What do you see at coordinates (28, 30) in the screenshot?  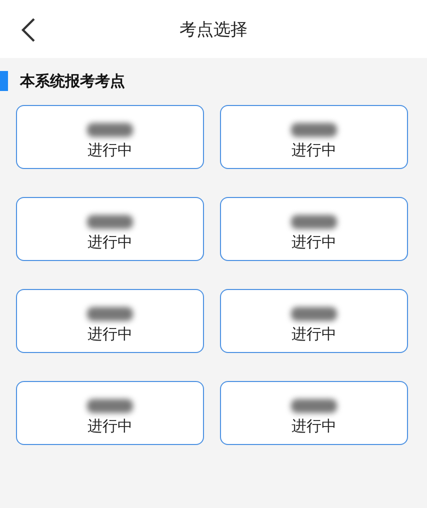 I see `back-icon` at bounding box center [28, 30].